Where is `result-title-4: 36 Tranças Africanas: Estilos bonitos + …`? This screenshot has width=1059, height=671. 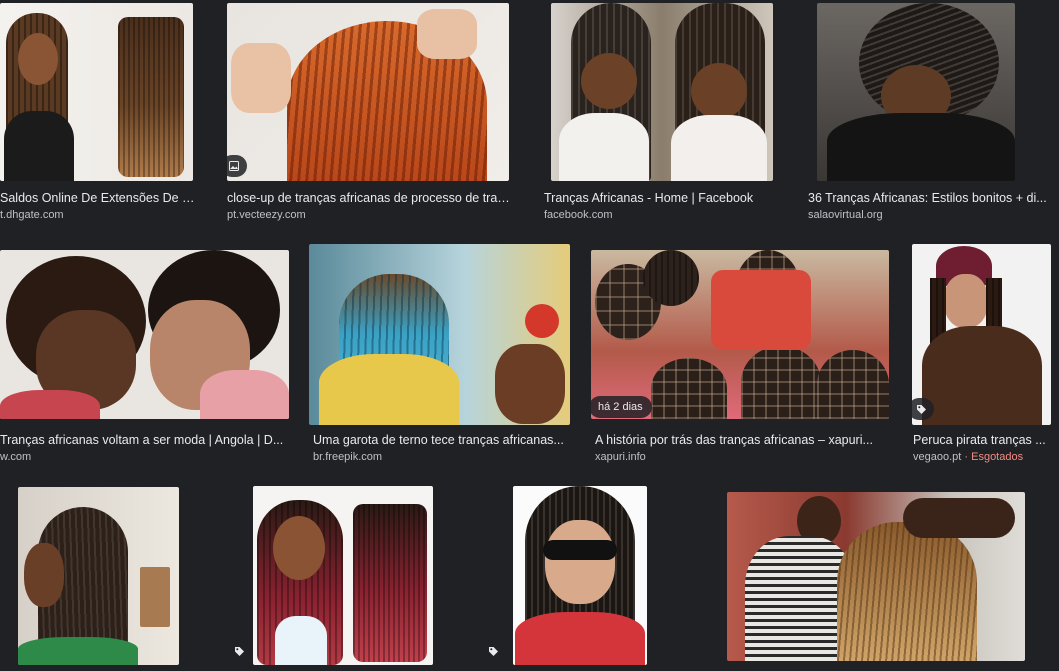 result-title-4: 36 Tranças Africanas: Estilos bonitos + … is located at coordinates (933, 198).